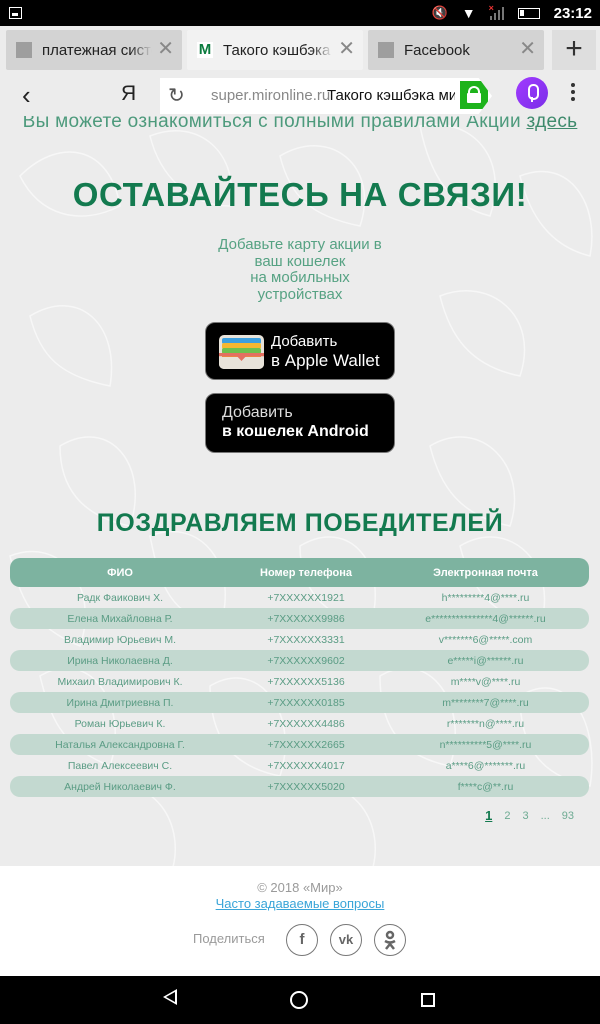  Describe the element at coordinates (15, 13) in the screenshot. I see `gallery-notification-icon` at that location.